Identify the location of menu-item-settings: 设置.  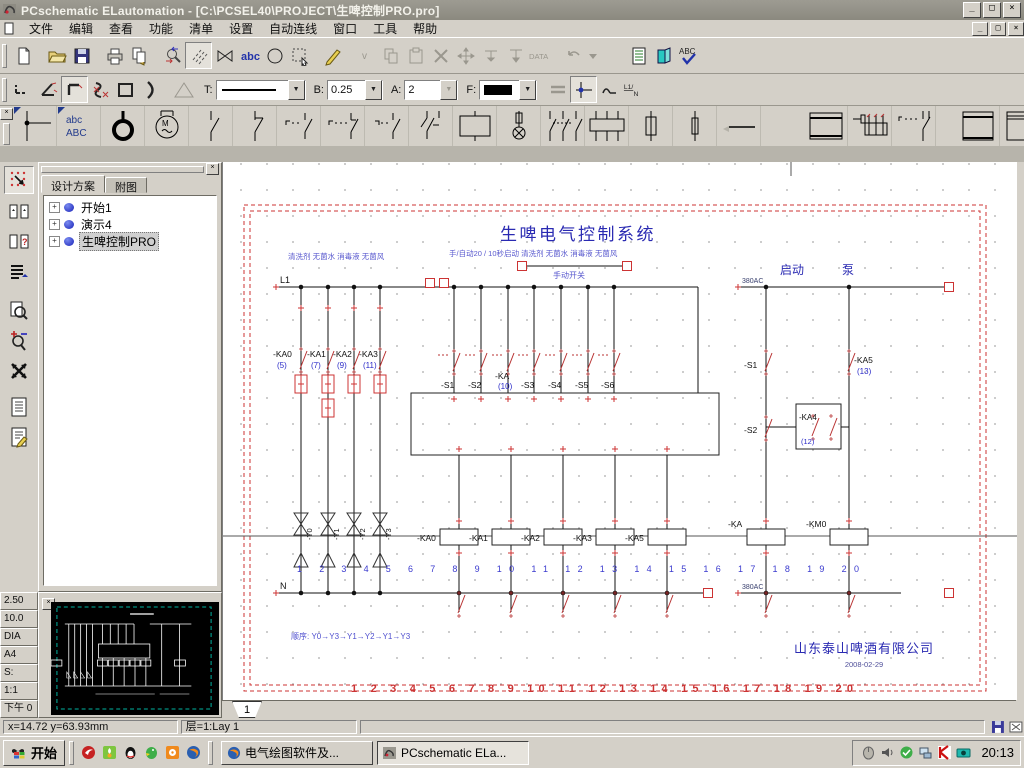
(241, 28).